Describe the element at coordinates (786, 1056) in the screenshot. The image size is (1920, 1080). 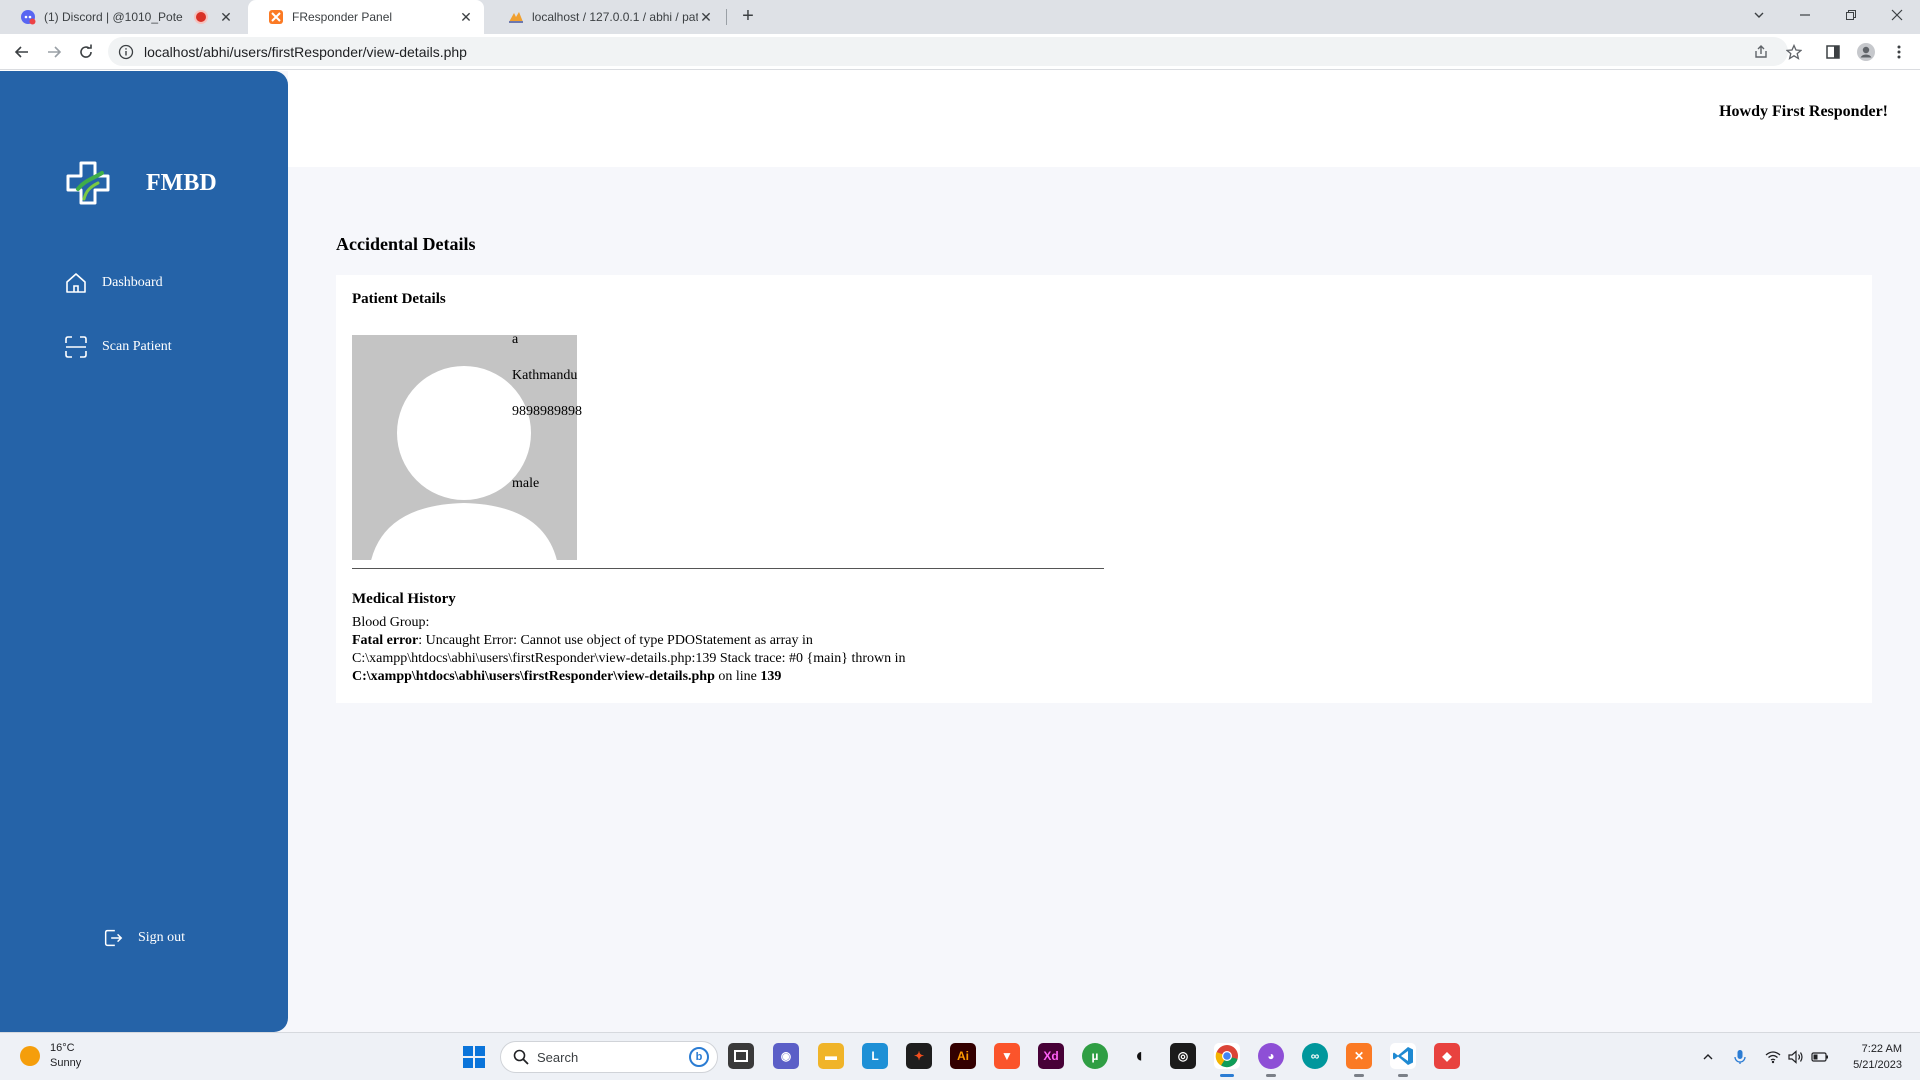
I see `teams-chat-icon: ◉` at that location.